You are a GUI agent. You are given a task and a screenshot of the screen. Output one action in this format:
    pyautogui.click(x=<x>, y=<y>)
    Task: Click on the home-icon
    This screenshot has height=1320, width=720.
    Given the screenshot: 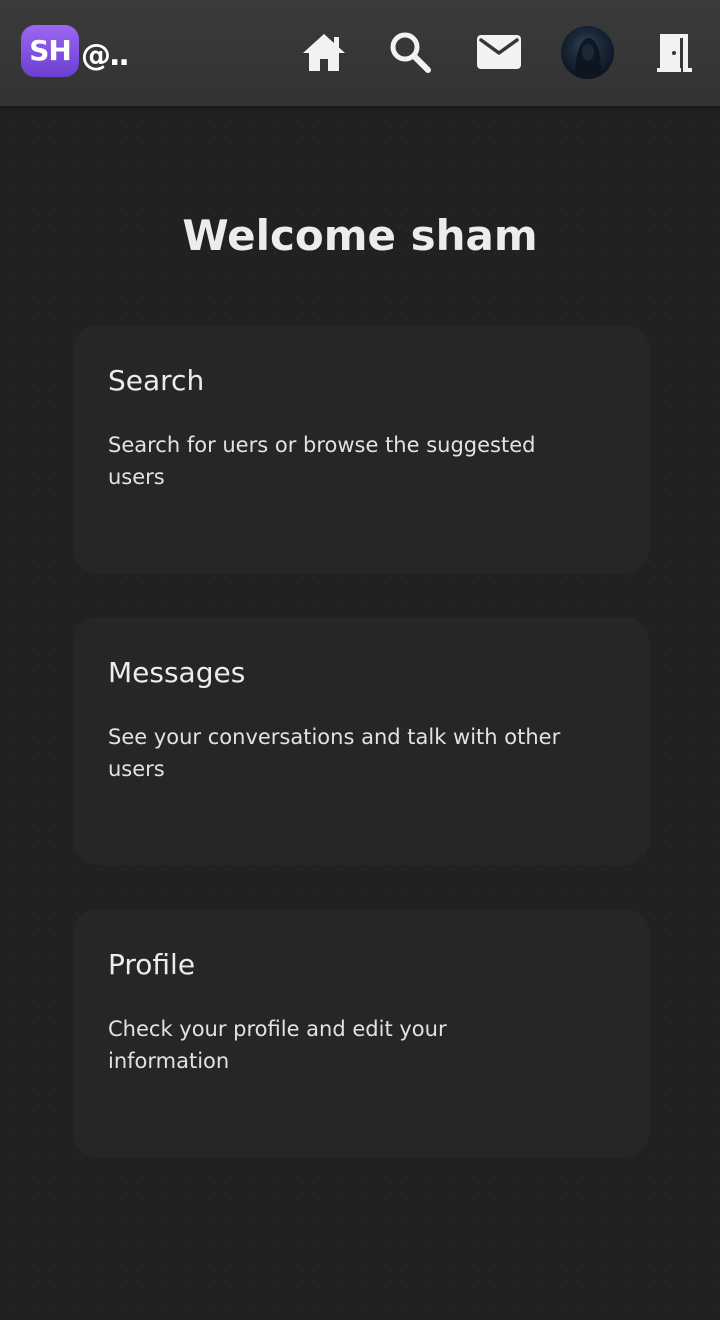 What is the action you would take?
    pyautogui.click(x=324, y=52)
    